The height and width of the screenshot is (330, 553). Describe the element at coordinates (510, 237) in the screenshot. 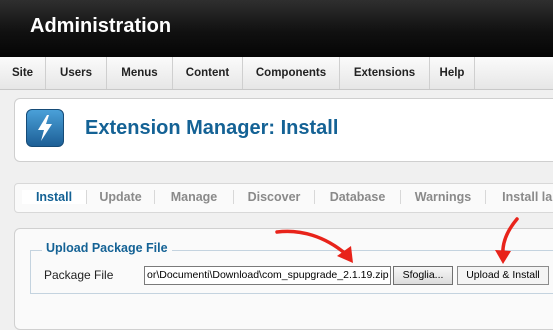

I see `arrow-to-install-button` at that location.